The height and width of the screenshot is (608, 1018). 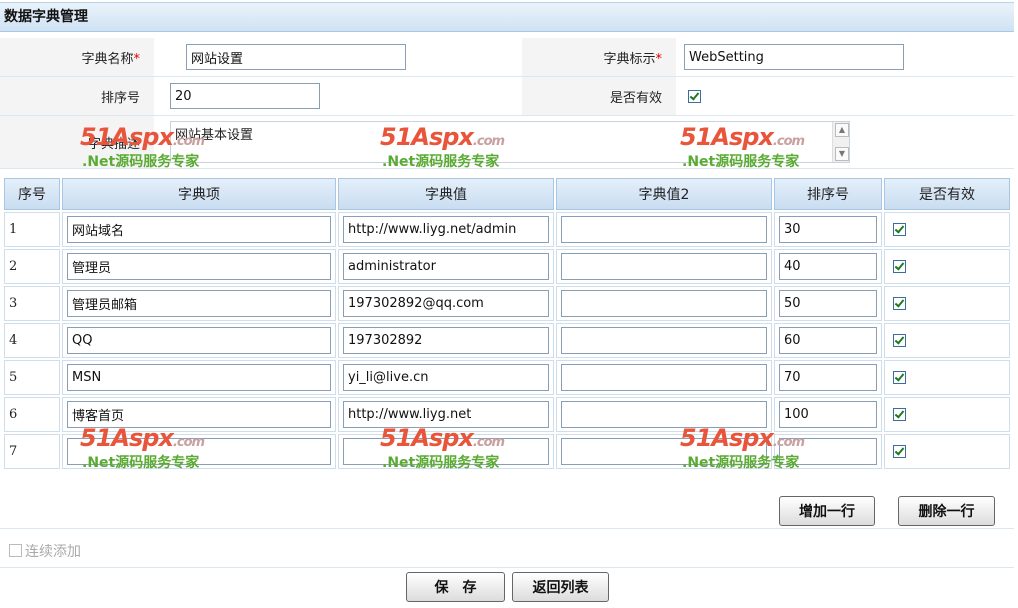 What do you see at coordinates (507, 96) in the screenshot?
I see `form-row-2: 排序号 是否有效` at bounding box center [507, 96].